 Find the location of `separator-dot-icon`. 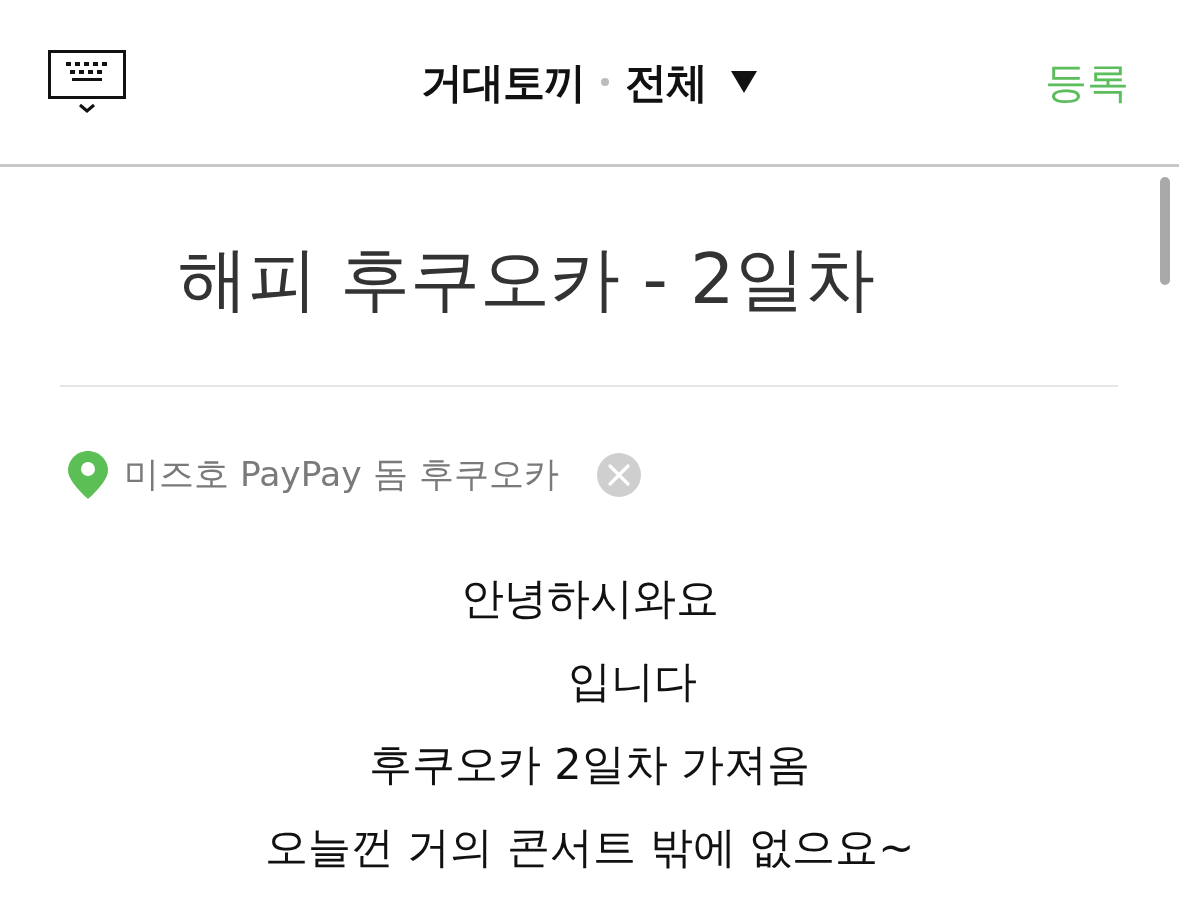

separator-dot-icon is located at coordinates (604, 82).